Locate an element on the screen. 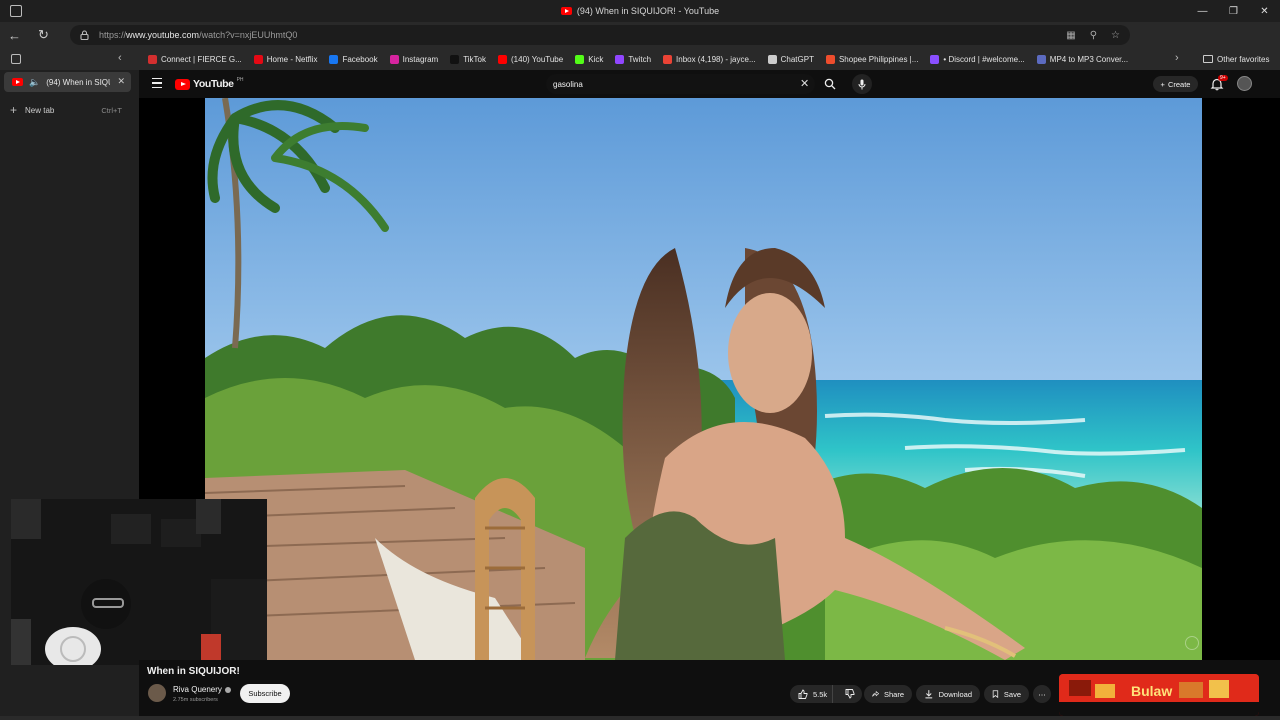 Image resolution: width=1280 pixels, height=720 pixels. horizontal-scrollbar is located at coordinates (640, 718).